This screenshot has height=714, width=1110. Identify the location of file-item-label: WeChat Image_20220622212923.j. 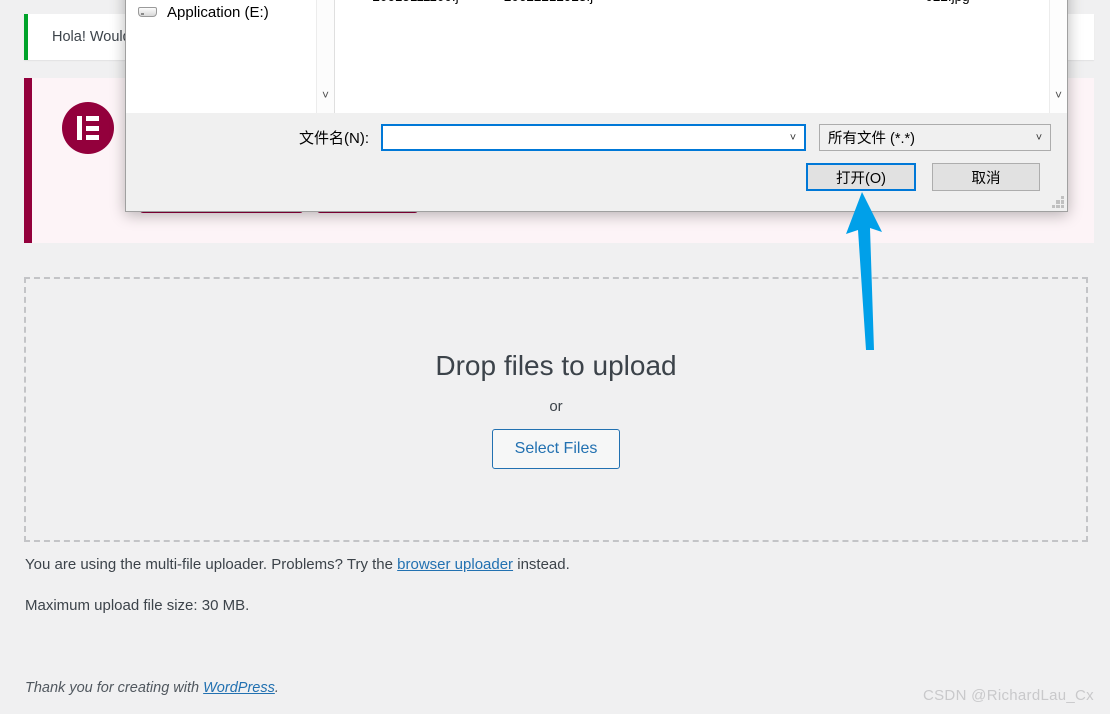
(549, 3).